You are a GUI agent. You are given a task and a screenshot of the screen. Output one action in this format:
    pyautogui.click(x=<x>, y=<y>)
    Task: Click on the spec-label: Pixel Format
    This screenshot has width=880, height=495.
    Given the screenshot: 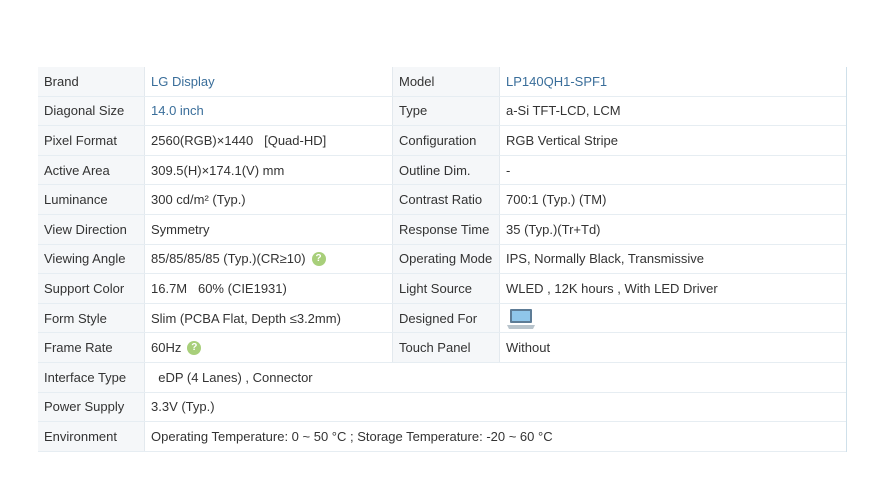 What is the action you would take?
    pyautogui.click(x=91, y=140)
    